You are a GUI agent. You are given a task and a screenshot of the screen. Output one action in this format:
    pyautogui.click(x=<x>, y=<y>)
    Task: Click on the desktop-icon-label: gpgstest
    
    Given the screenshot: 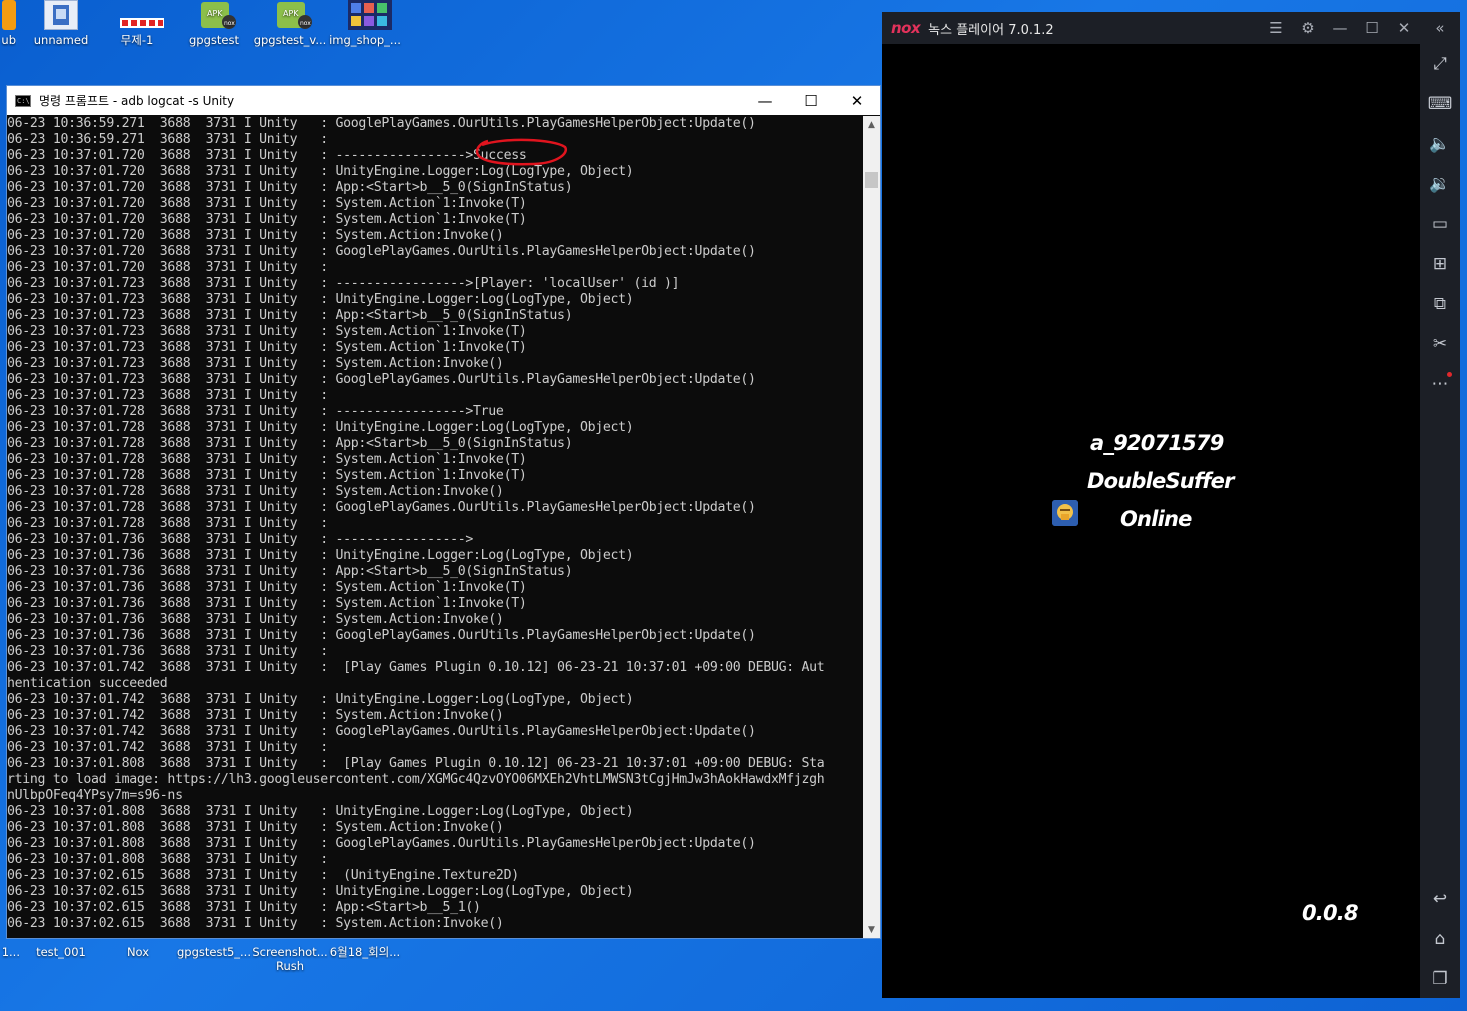 What is the action you would take?
    pyautogui.click(x=214, y=40)
    